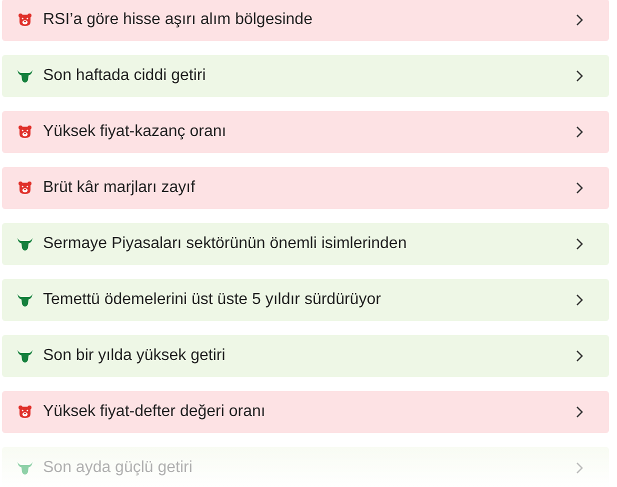 The height and width of the screenshot is (487, 617). Describe the element at coordinates (305, 76) in the screenshot. I see `signal-row: Son haftada ciddi getiri` at that location.